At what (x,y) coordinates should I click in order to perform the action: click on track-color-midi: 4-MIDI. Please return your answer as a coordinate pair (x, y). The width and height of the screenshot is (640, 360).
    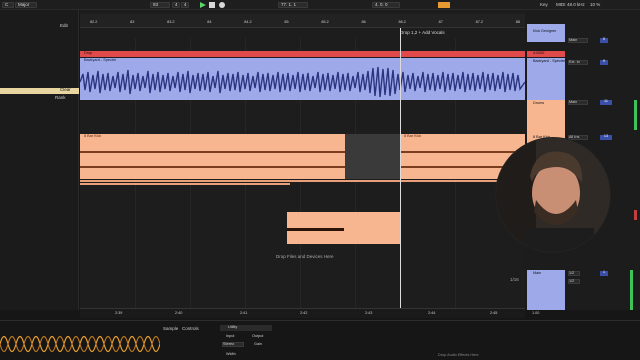
    Looking at the image, I should click on (546, 54).